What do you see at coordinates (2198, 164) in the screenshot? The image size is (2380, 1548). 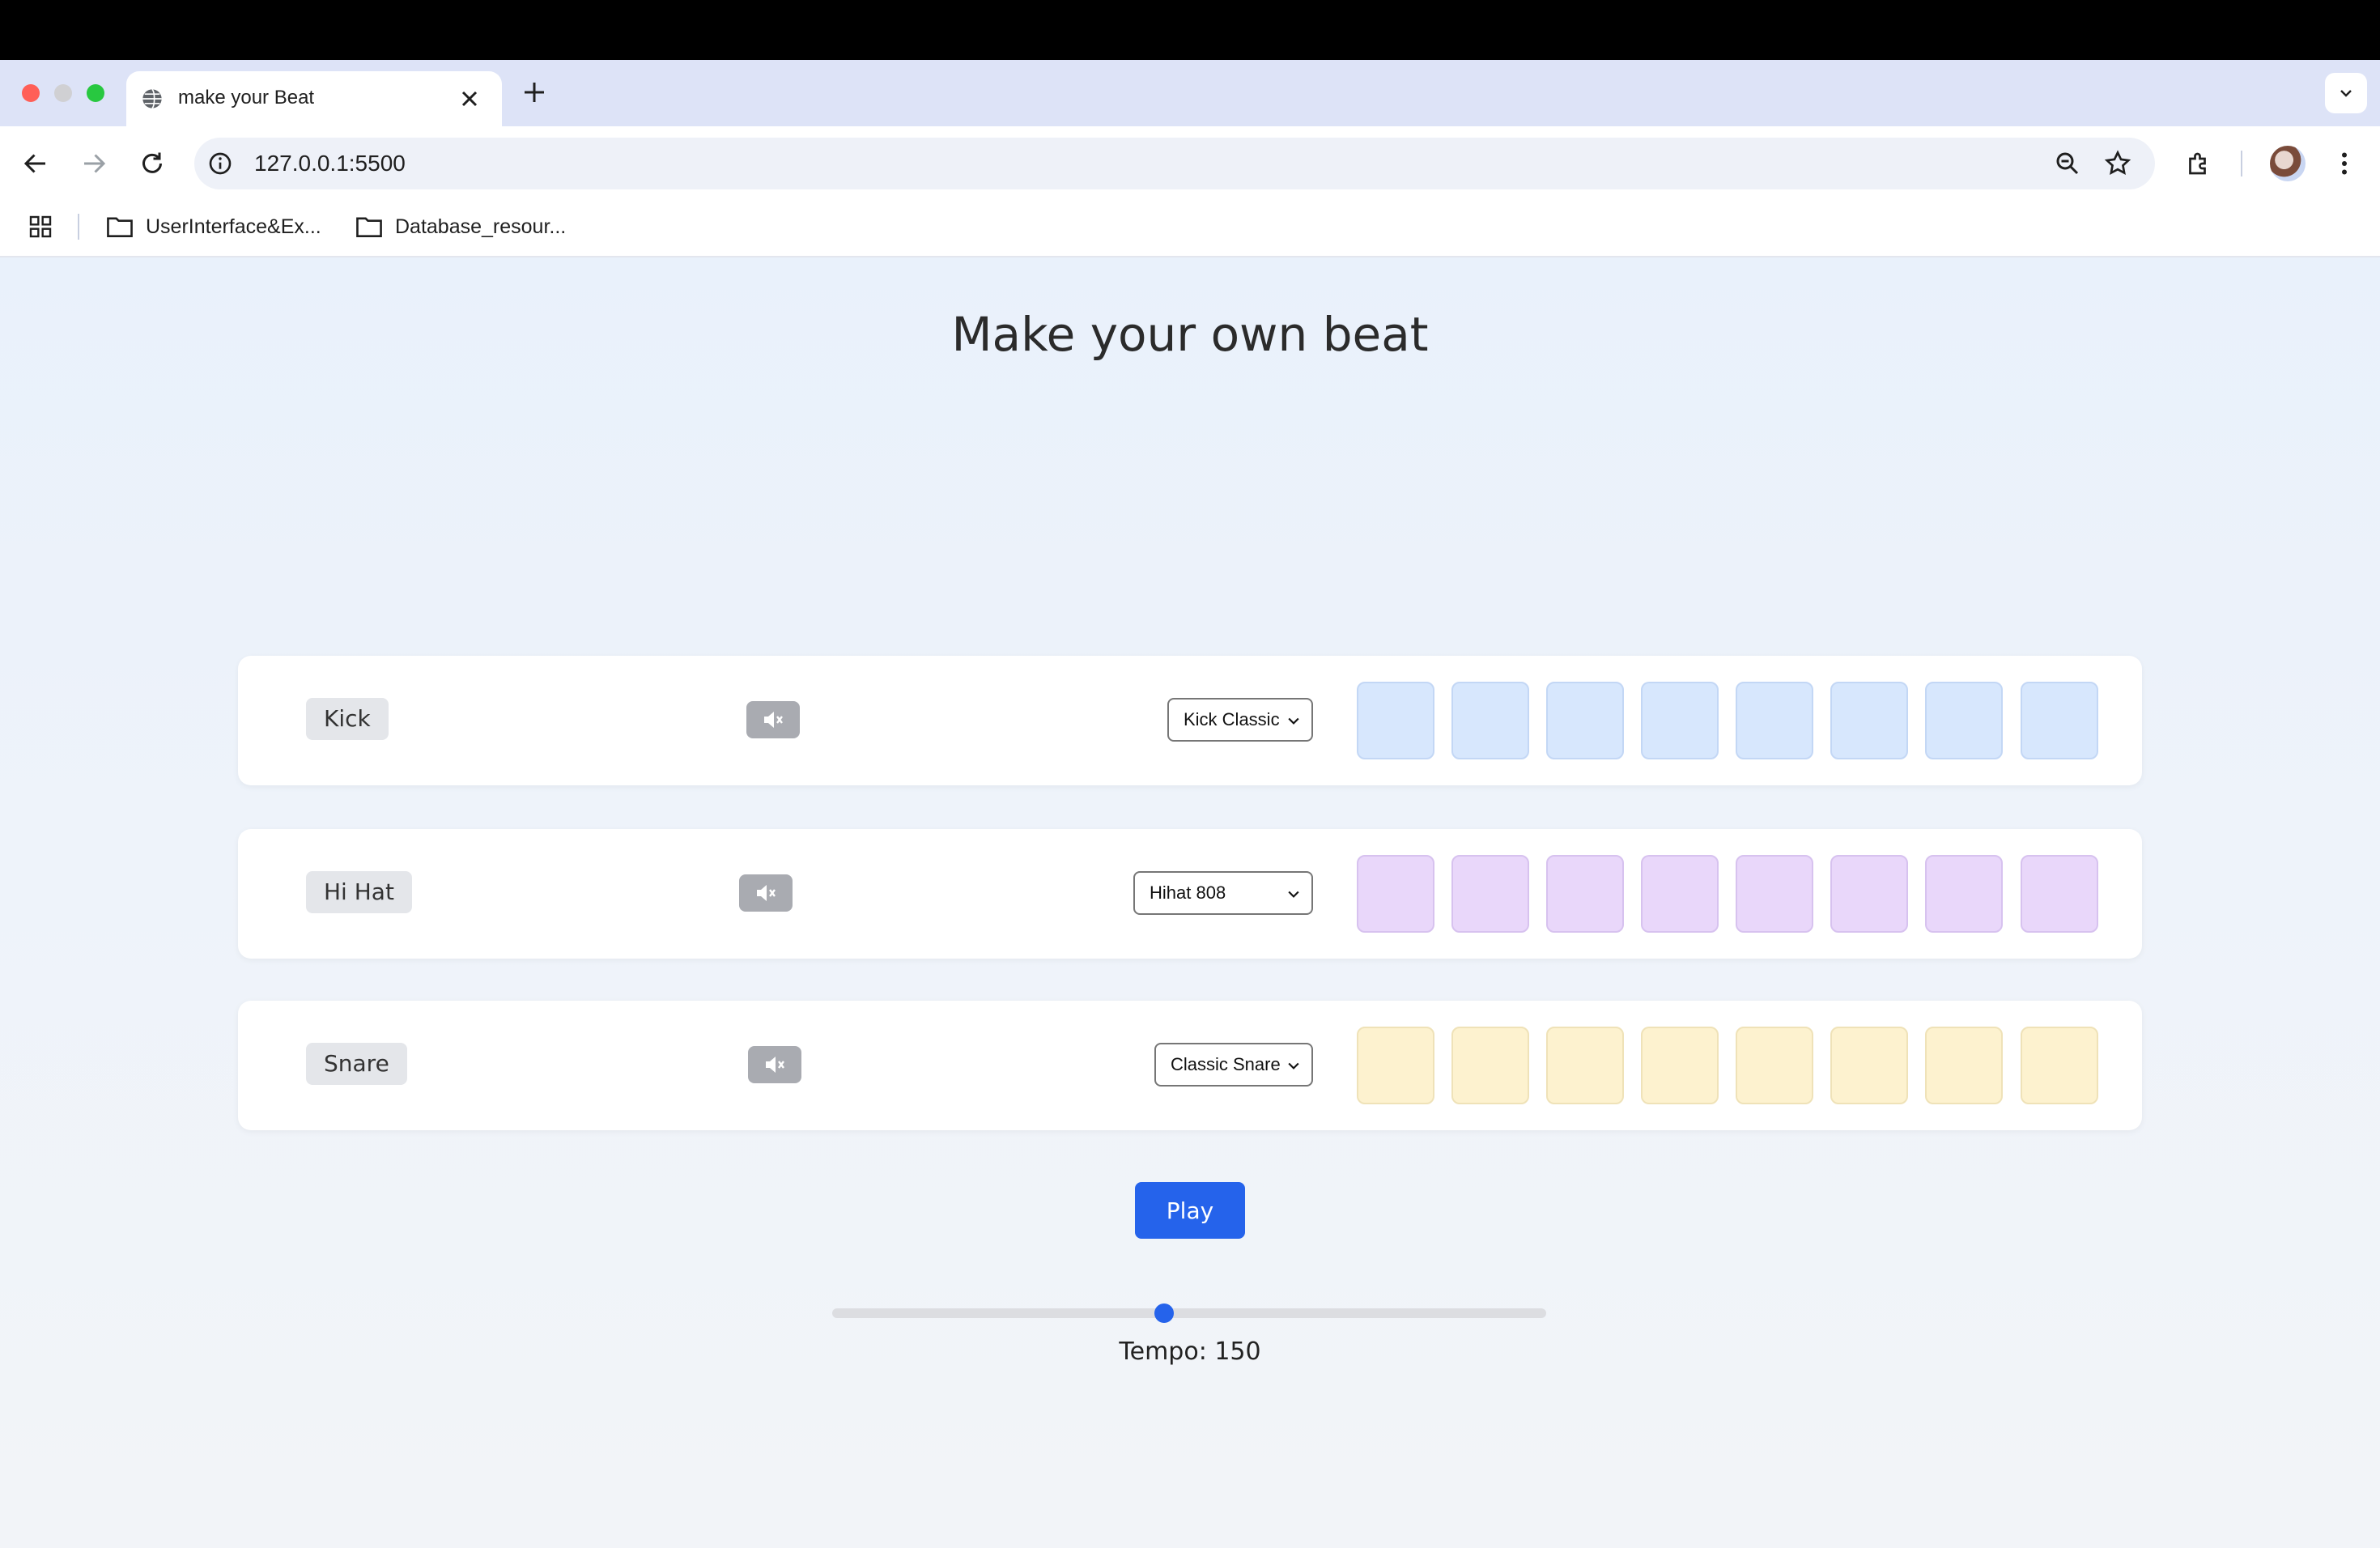 I see `extensions-puzzle-icon` at bounding box center [2198, 164].